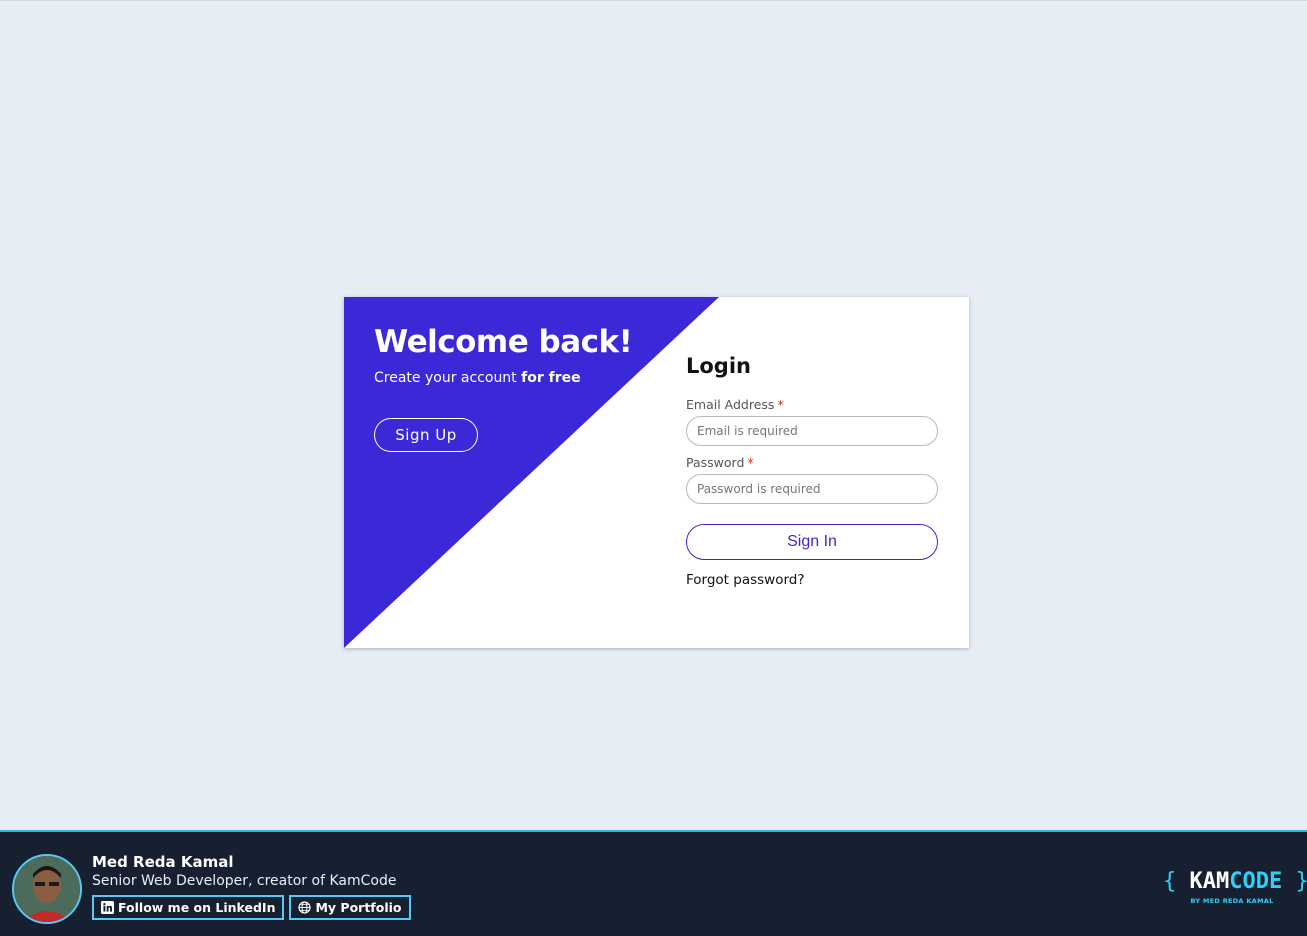 This screenshot has width=1307, height=936. What do you see at coordinates (107, 907) in the screenshot?
I see `linkedin-icon` at bounding box center [107, 907].